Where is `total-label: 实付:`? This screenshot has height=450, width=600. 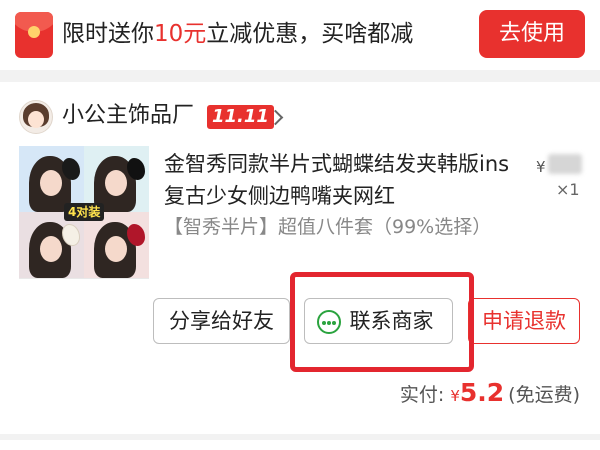
total-label: 实付: is located at coordinates (422, 395).